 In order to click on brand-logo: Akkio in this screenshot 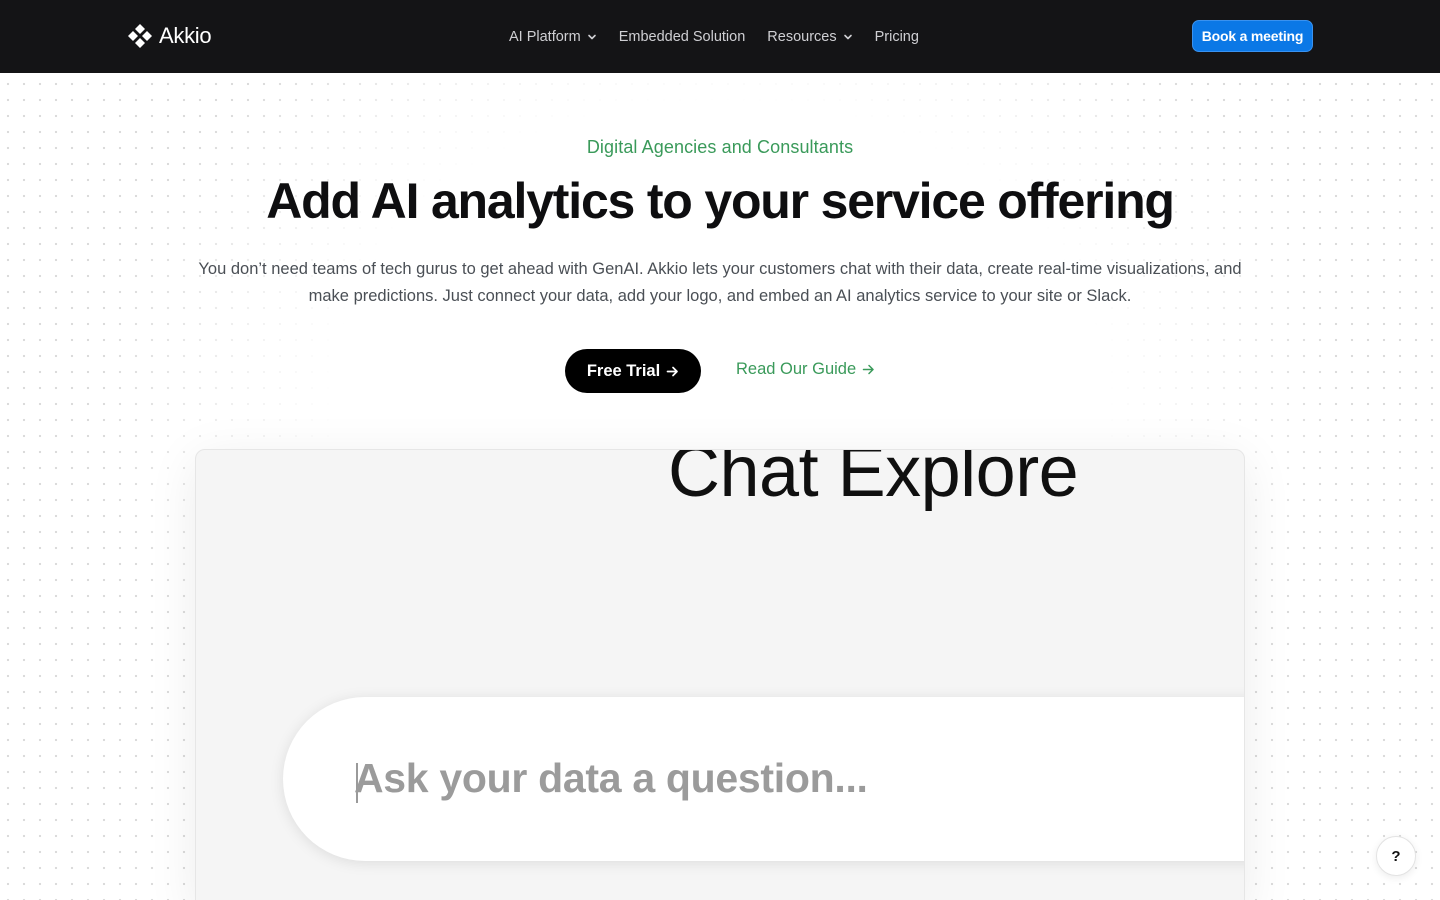, I will do `click(169, 36)`.